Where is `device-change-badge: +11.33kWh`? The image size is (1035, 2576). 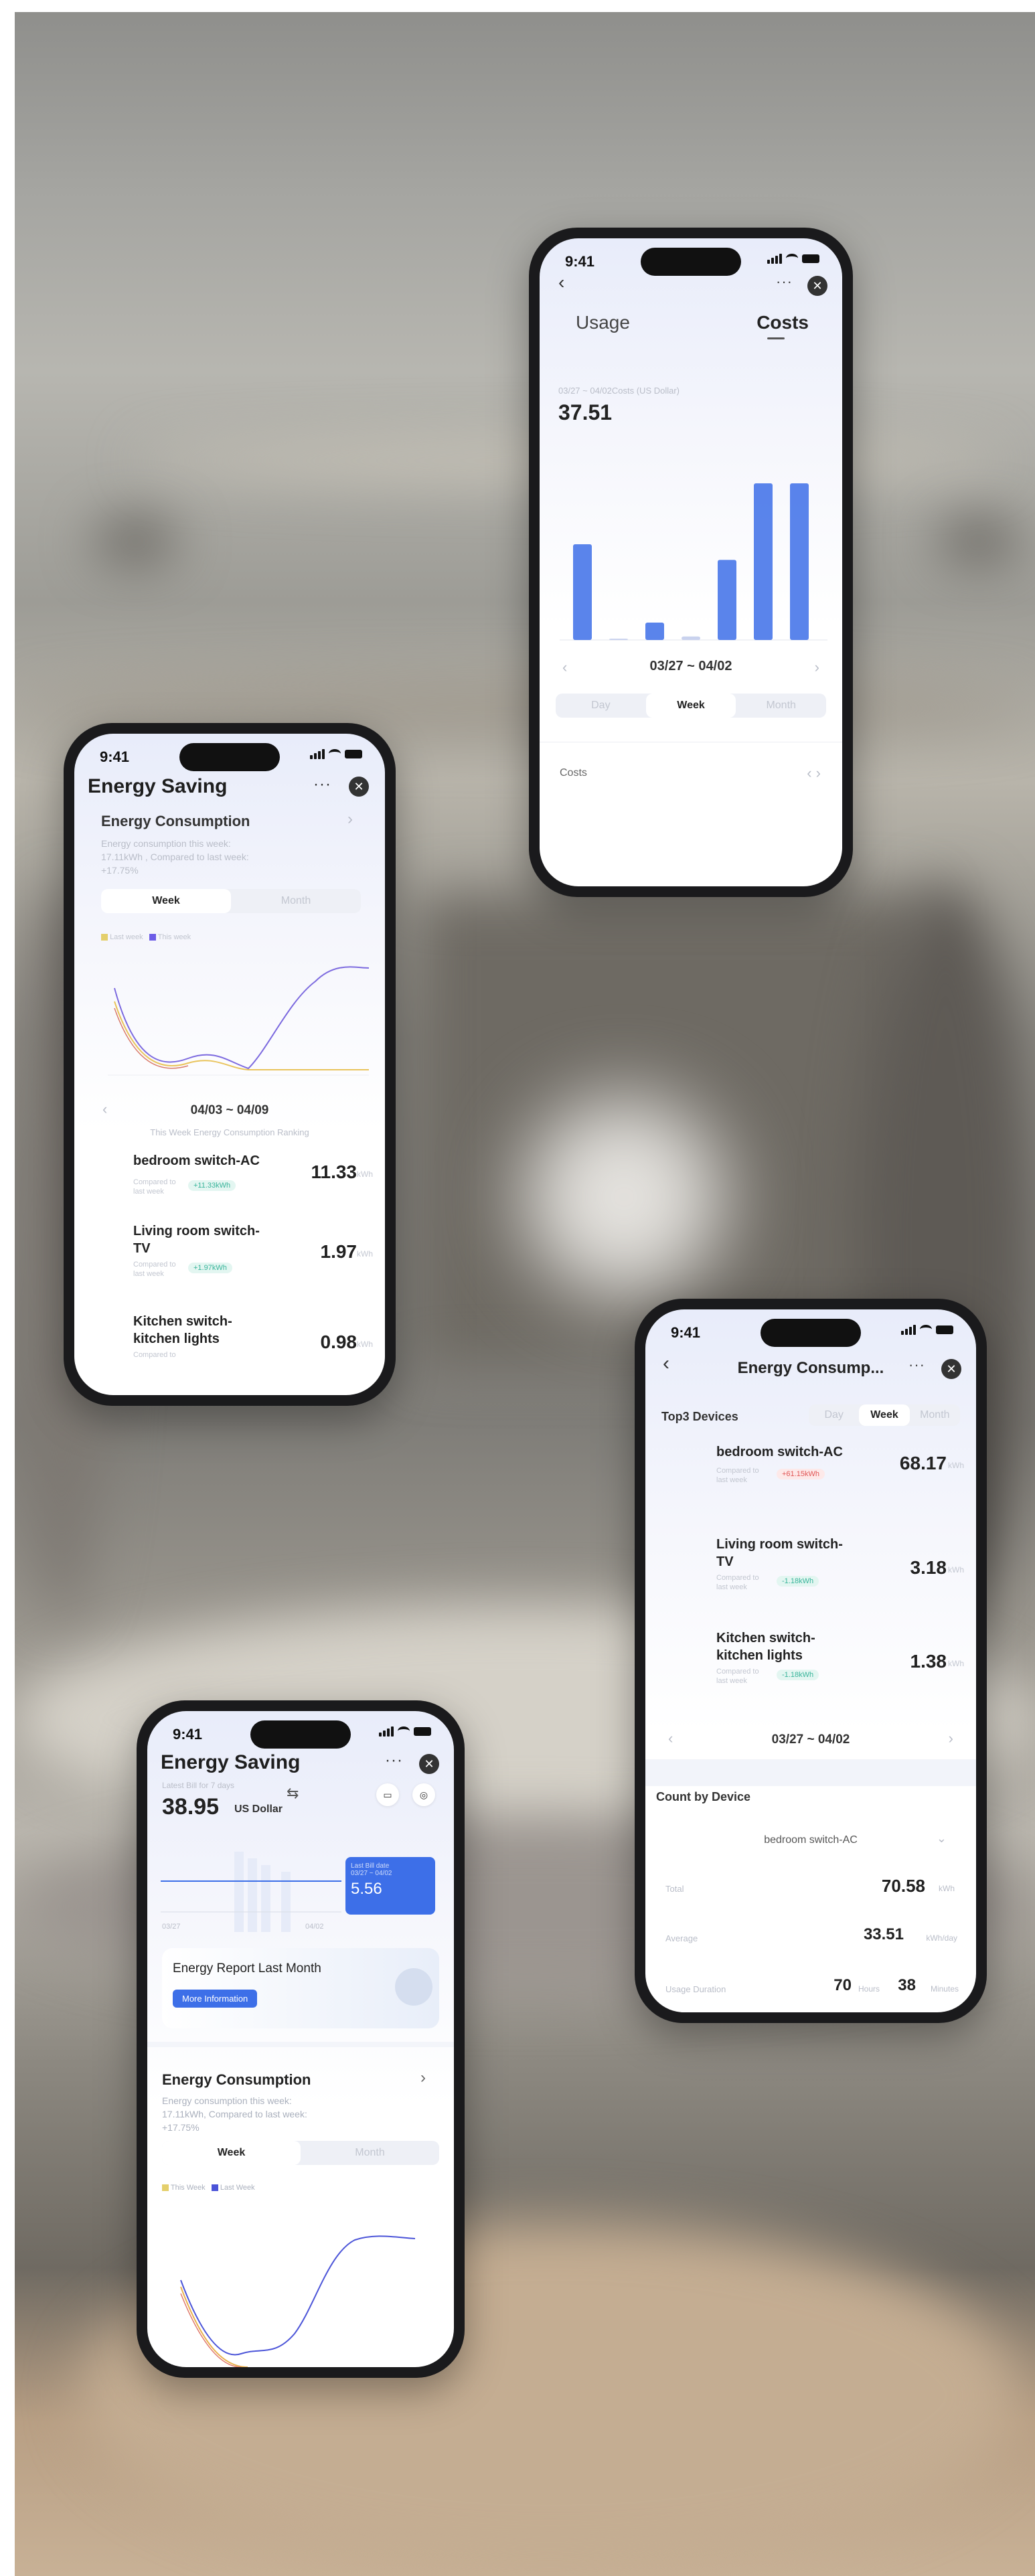
device-change-badge: +11.33kWh is located at coordinates (212, 1185).